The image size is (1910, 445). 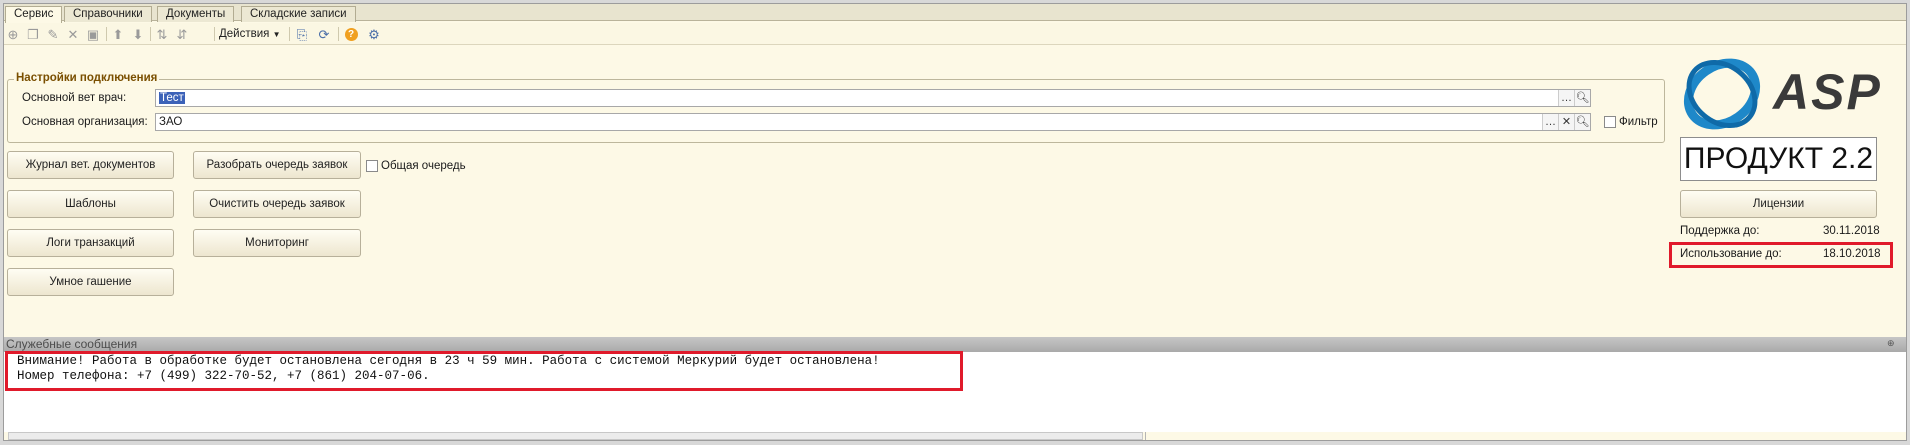 I want to click on usage-highlight-box, so click(x=1781, y=255).